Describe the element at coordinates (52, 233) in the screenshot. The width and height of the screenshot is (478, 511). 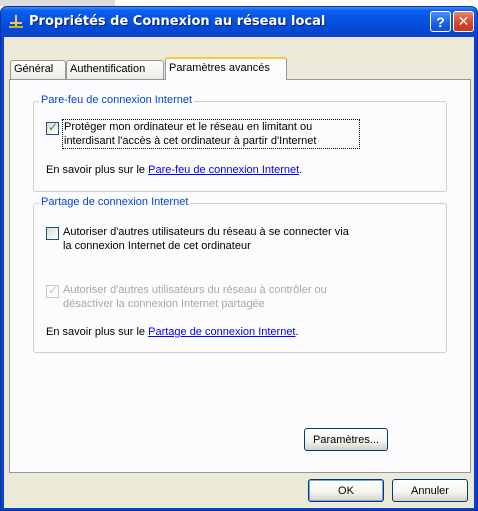
I see `allow-connect-checkbox` at that location.